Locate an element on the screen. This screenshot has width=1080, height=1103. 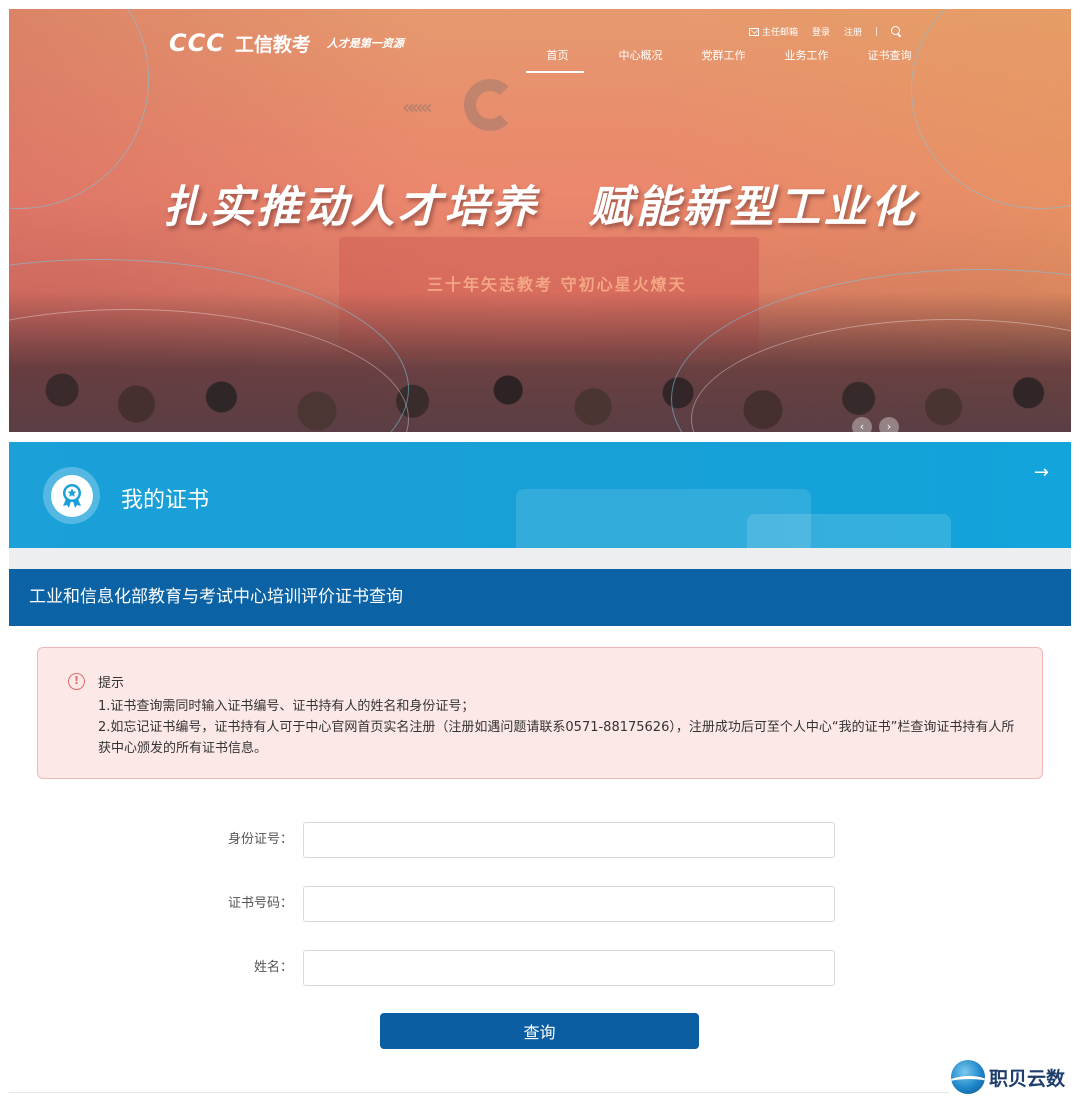
banner-title: 我的证书 is located at coordinates (165, 500).